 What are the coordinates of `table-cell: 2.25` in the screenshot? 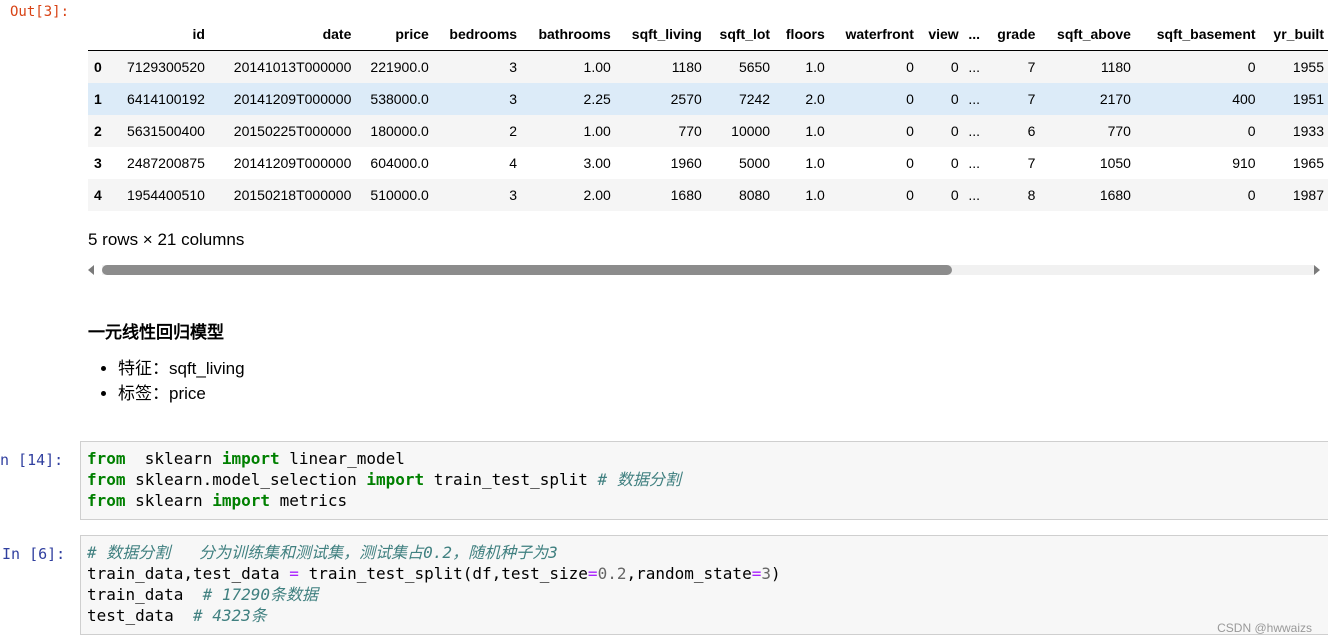 It's located at (568, 99).